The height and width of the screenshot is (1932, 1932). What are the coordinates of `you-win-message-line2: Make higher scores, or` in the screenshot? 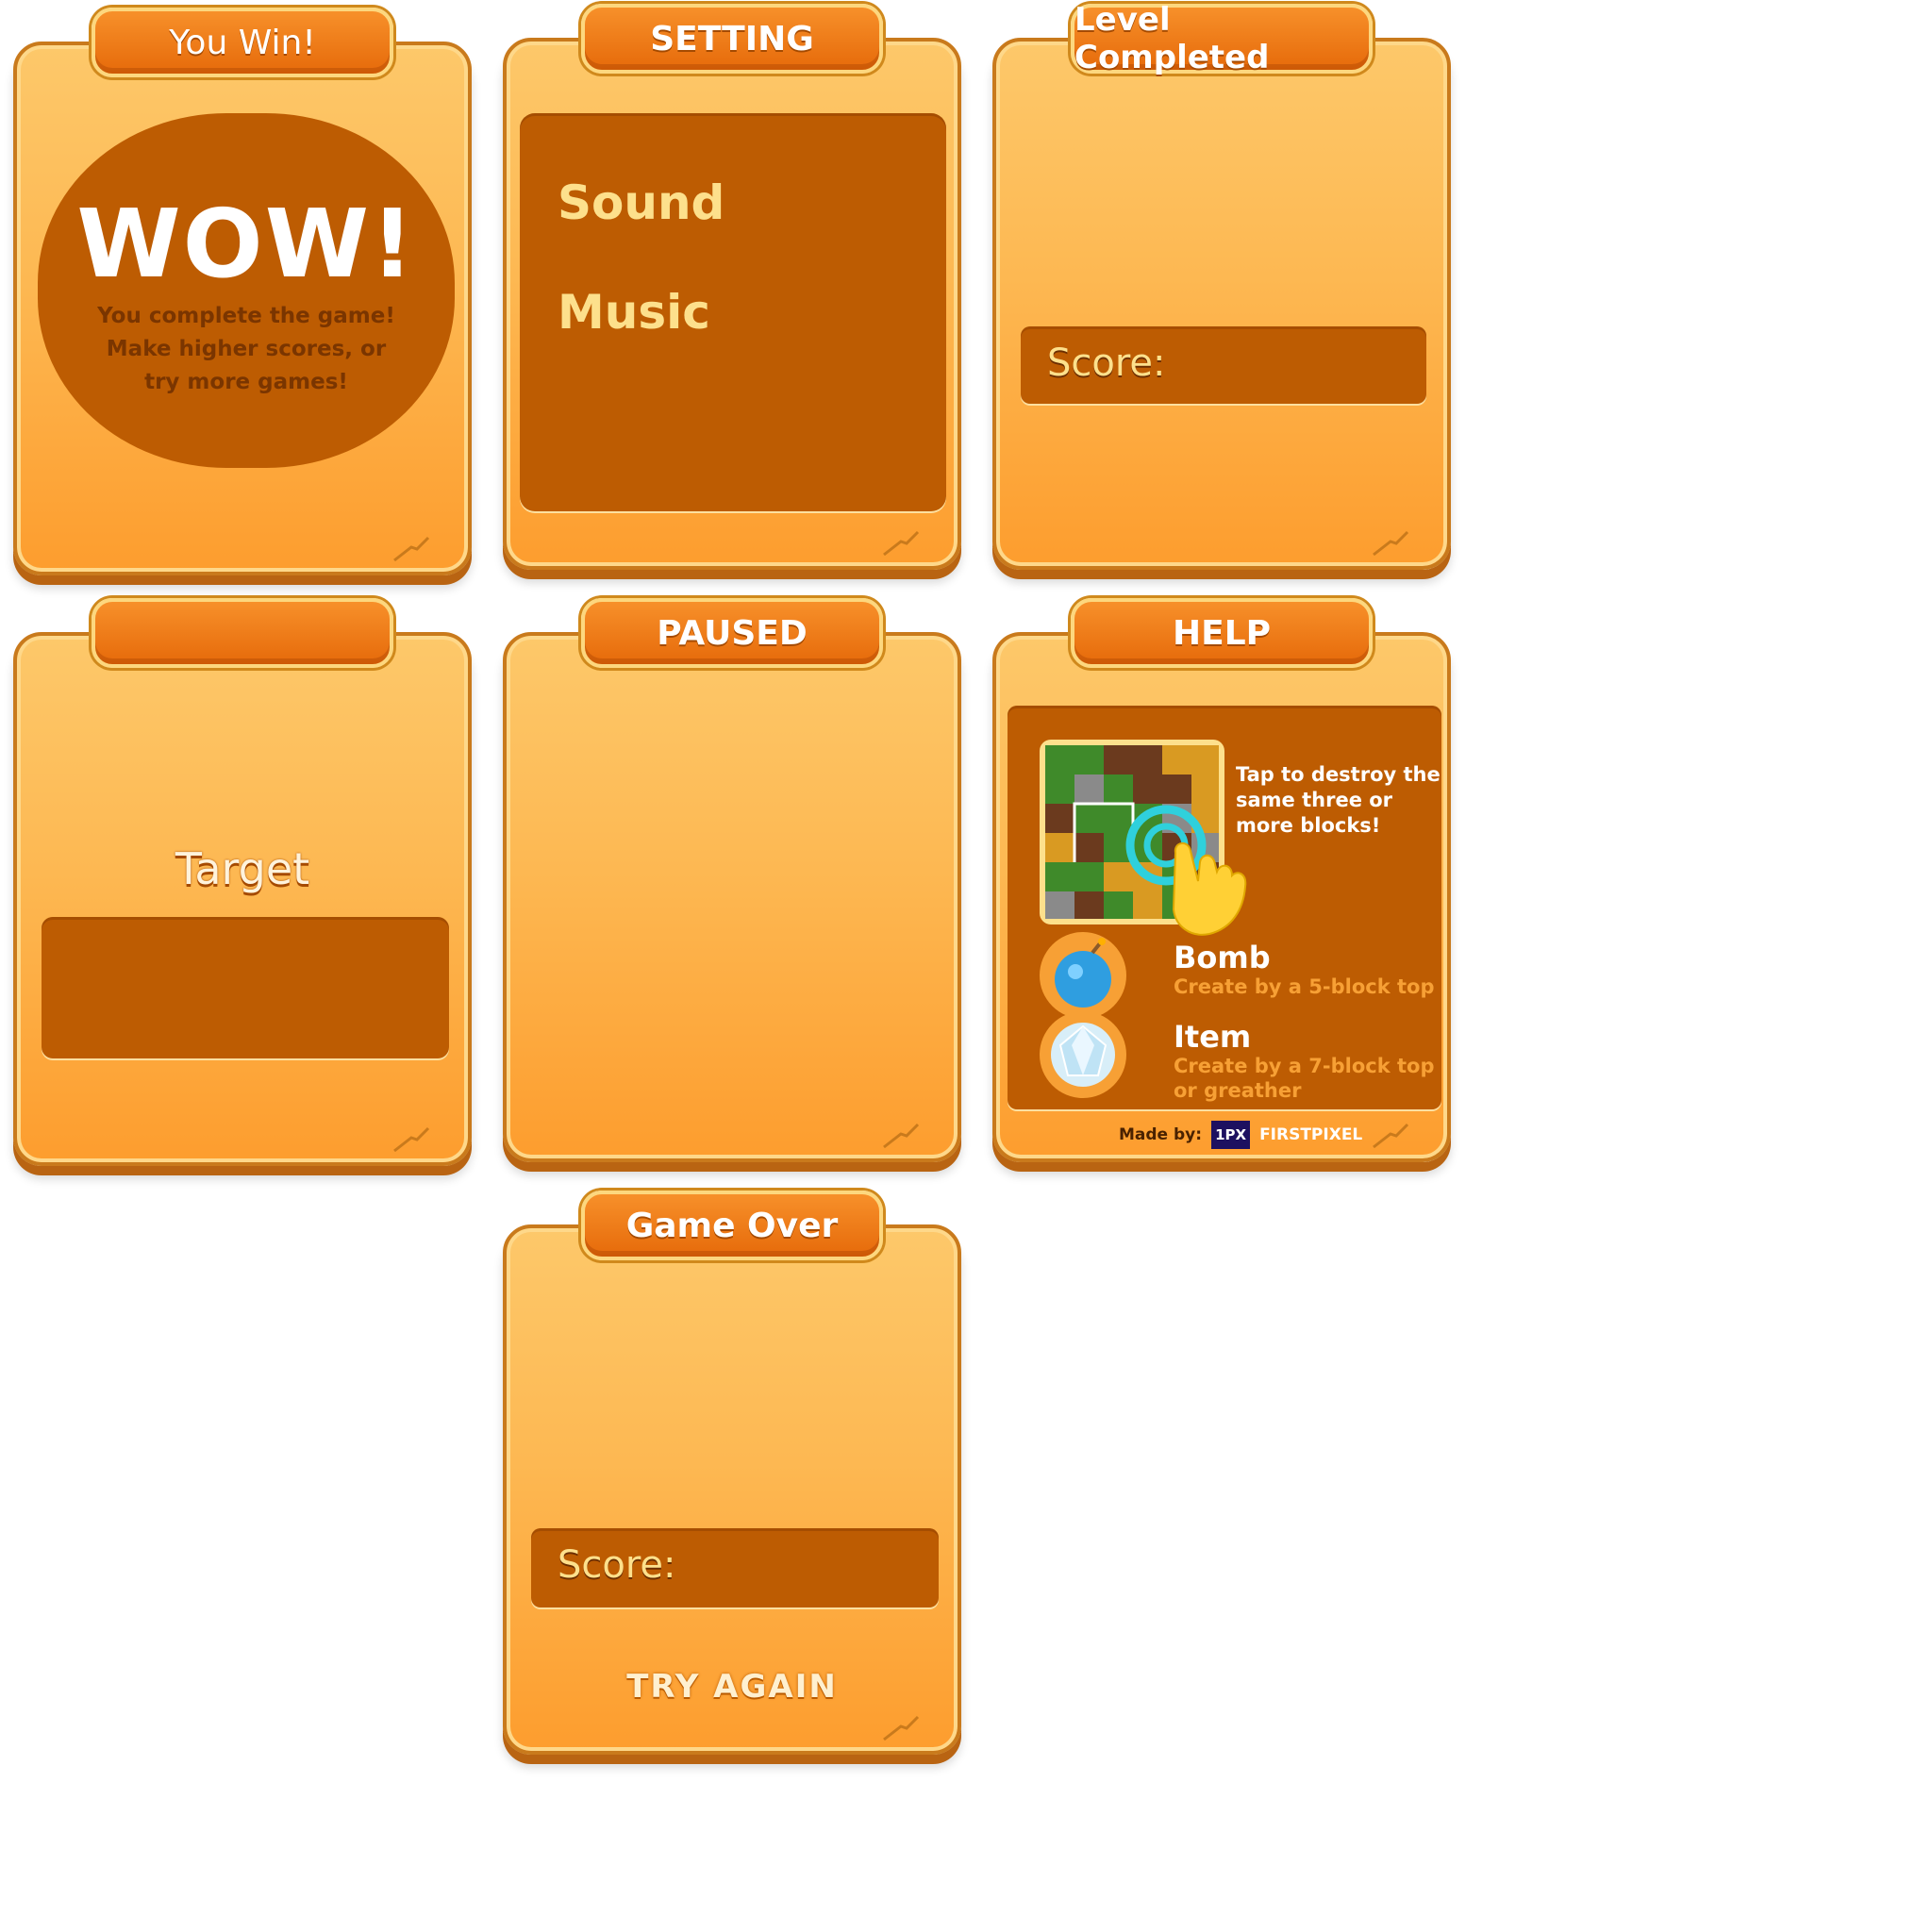 It's located at (246, 349).